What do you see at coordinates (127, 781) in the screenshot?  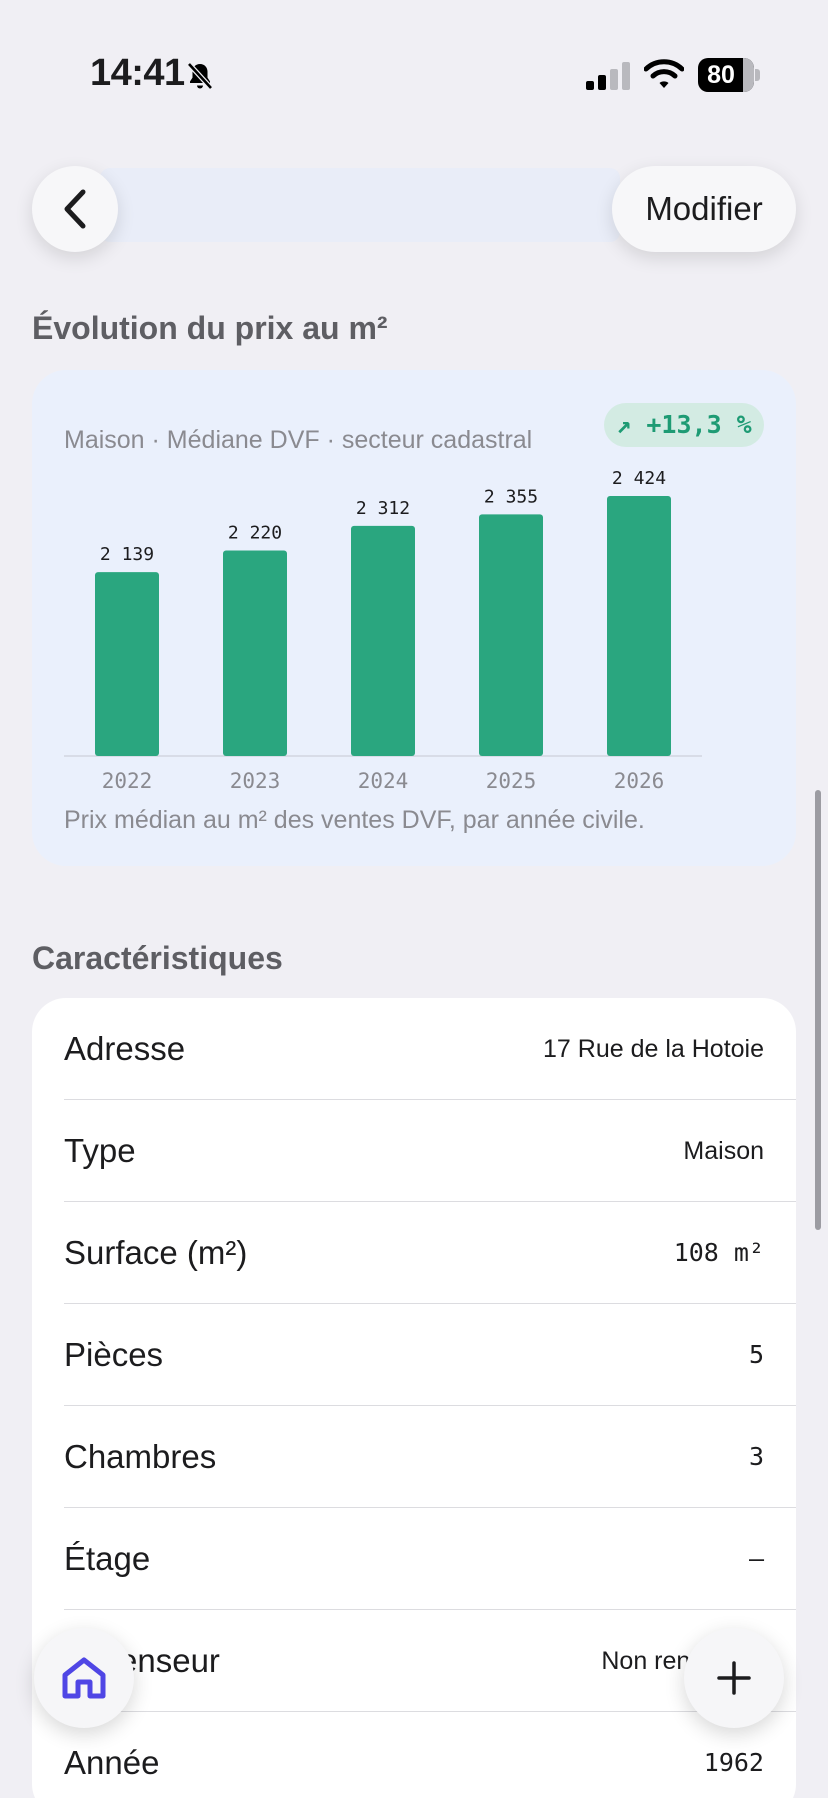 I see `x-tick-label: 2022` at bounding box center [127, 781].